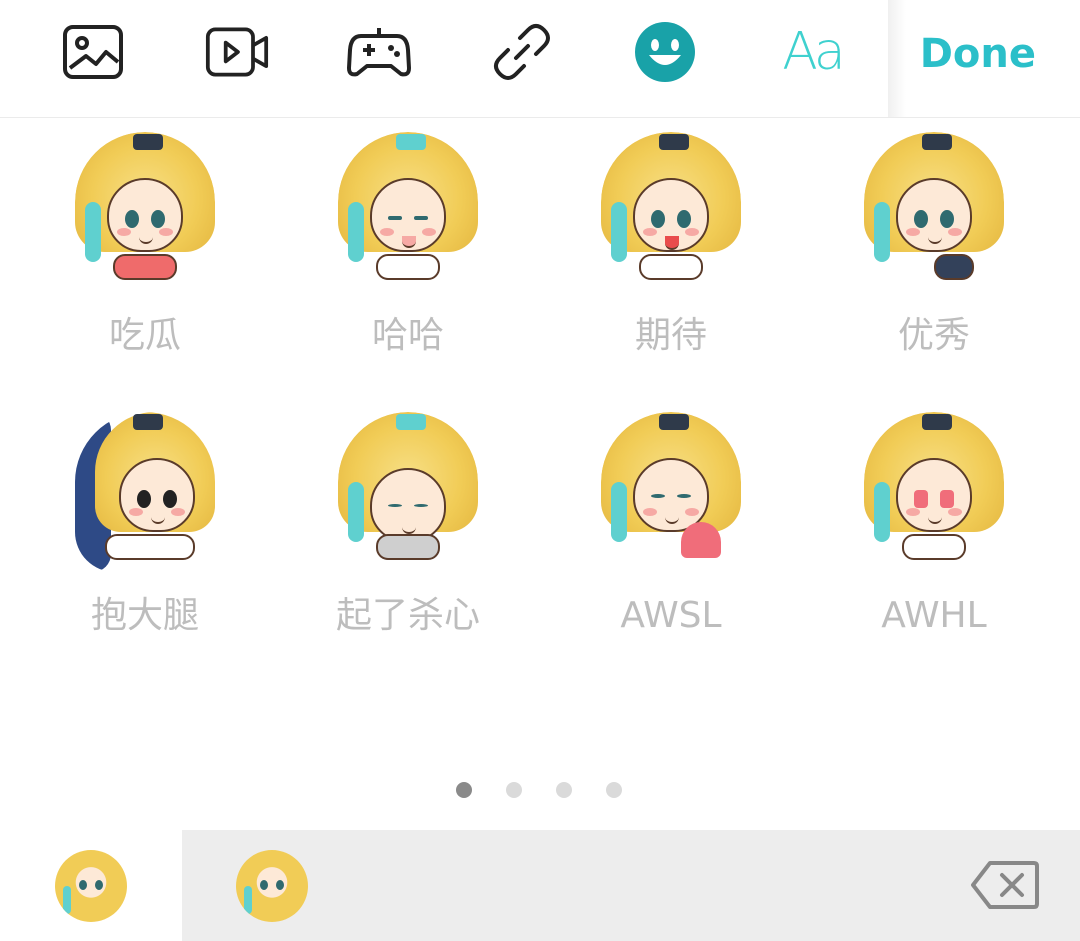 The image size is (1080, 941). Describe the element at coordinates (665, 52) in the screenshot. I see `emoji-icon` at that location.